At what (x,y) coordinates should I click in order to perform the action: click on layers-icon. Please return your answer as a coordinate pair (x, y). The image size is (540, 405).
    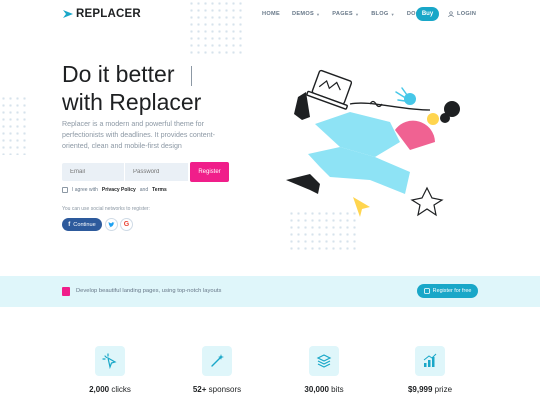
    Looking at the image, I should click on (324, 361).